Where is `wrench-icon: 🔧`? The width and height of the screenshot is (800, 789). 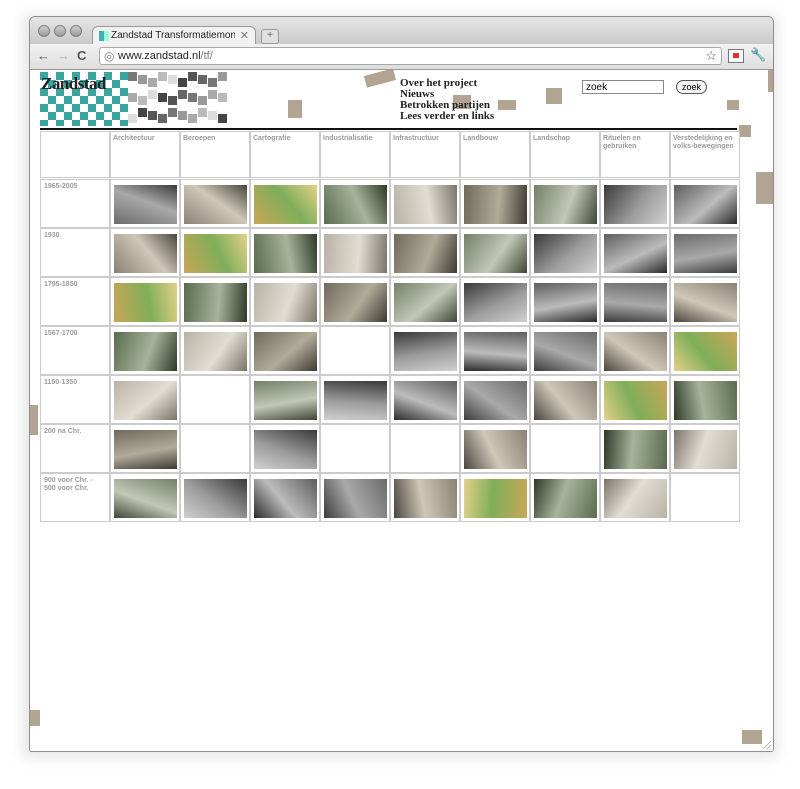 wrench-icon: 🔧 is located at coordinates (758, 55).